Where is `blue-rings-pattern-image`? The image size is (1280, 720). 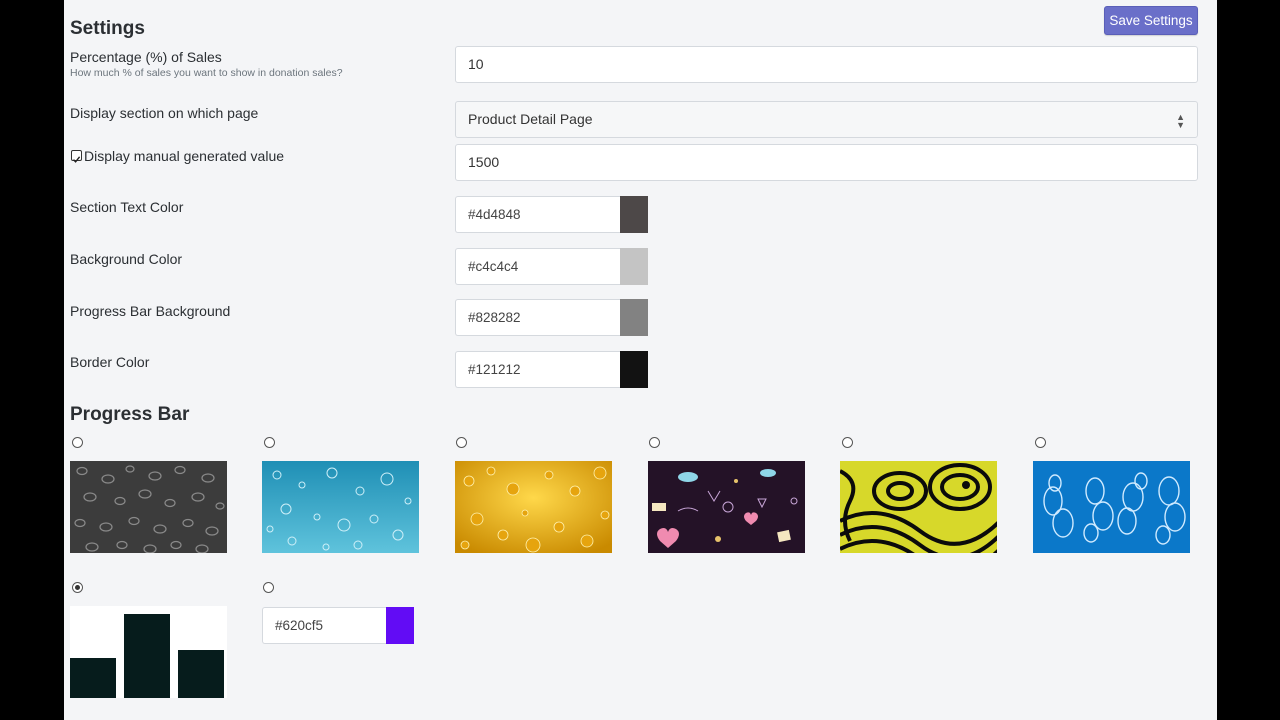
blue-rings-pattern-image is located at coordinates (1111, 507).